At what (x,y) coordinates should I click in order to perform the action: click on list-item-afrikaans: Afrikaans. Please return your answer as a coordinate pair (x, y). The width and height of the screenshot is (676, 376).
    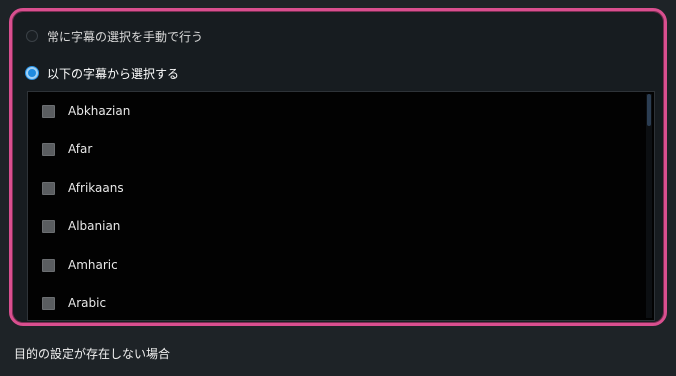
    Looking at the image, I should click on (83, 188).